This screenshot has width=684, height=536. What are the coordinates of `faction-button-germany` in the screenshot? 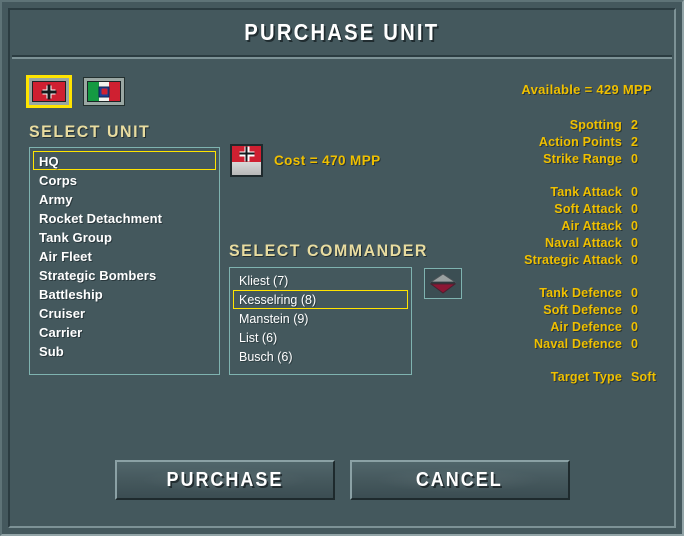 It's located at (49, 91).